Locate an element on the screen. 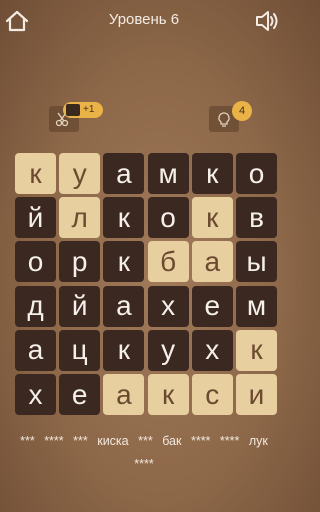 This screenshot has height=512, width=320. letter-tile: л is located at coordinates (80, 218).